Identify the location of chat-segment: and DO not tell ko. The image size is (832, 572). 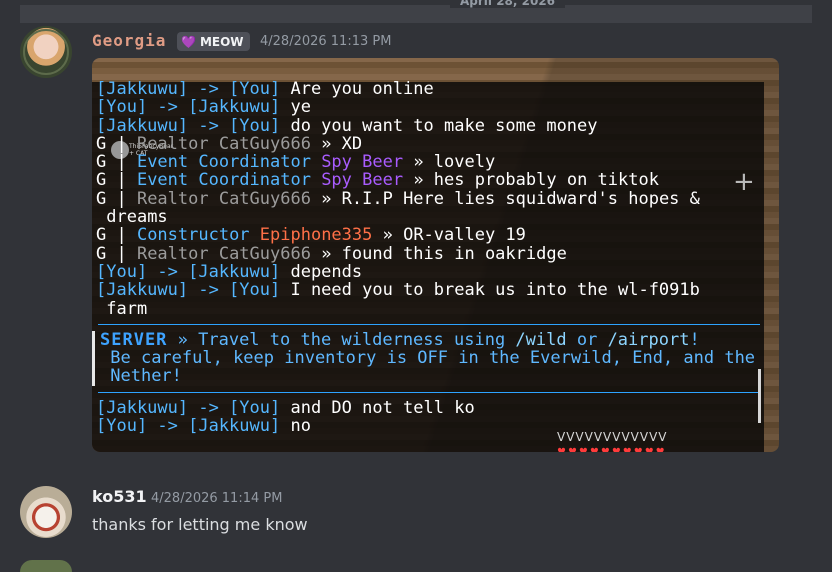
(382, 407).